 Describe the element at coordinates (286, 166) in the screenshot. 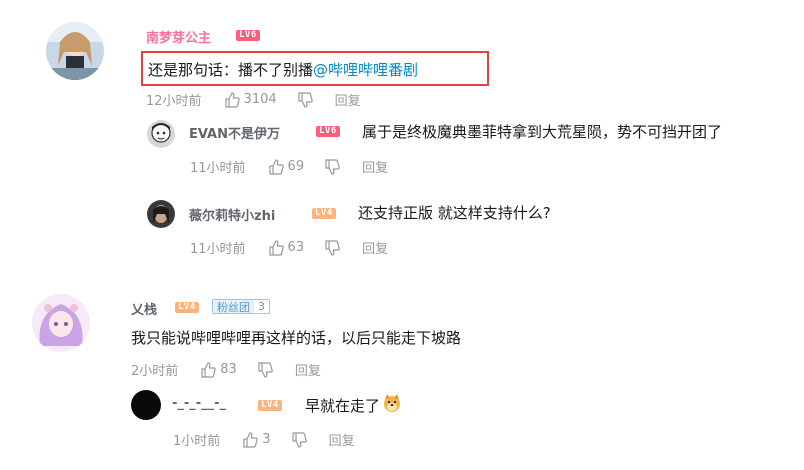

I see `like-button: 69` at that location.